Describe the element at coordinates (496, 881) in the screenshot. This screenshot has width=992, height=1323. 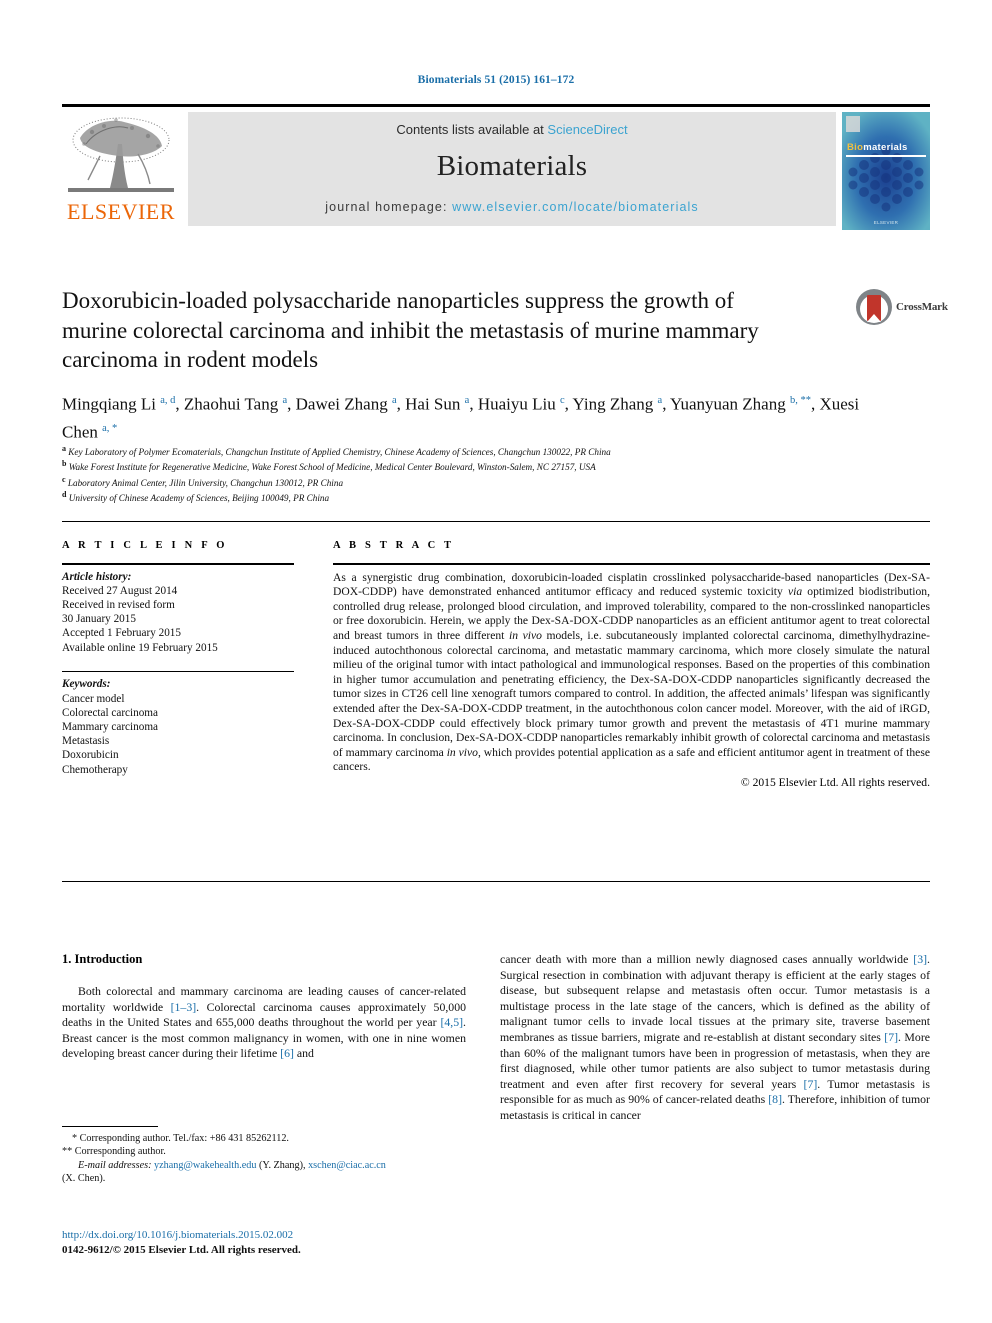
I see `abstract-section-bottom-rule` at that location.